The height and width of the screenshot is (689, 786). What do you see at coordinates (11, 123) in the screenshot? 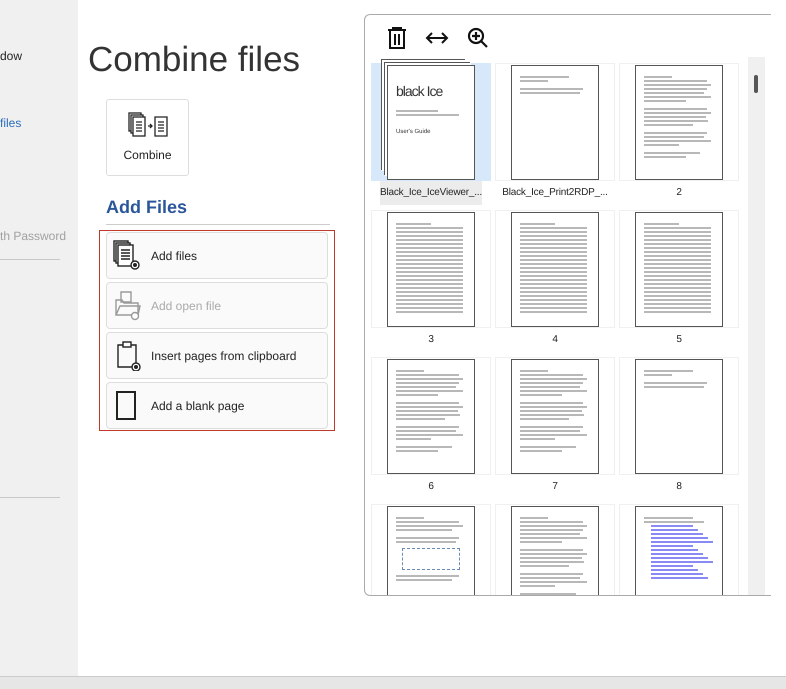
I see `sidebar-item: files` at bounding box center [11, 123].